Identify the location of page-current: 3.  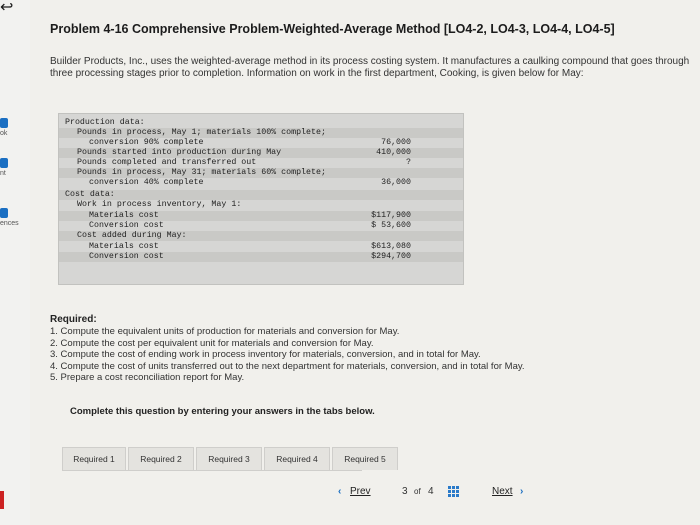
(405, 491).